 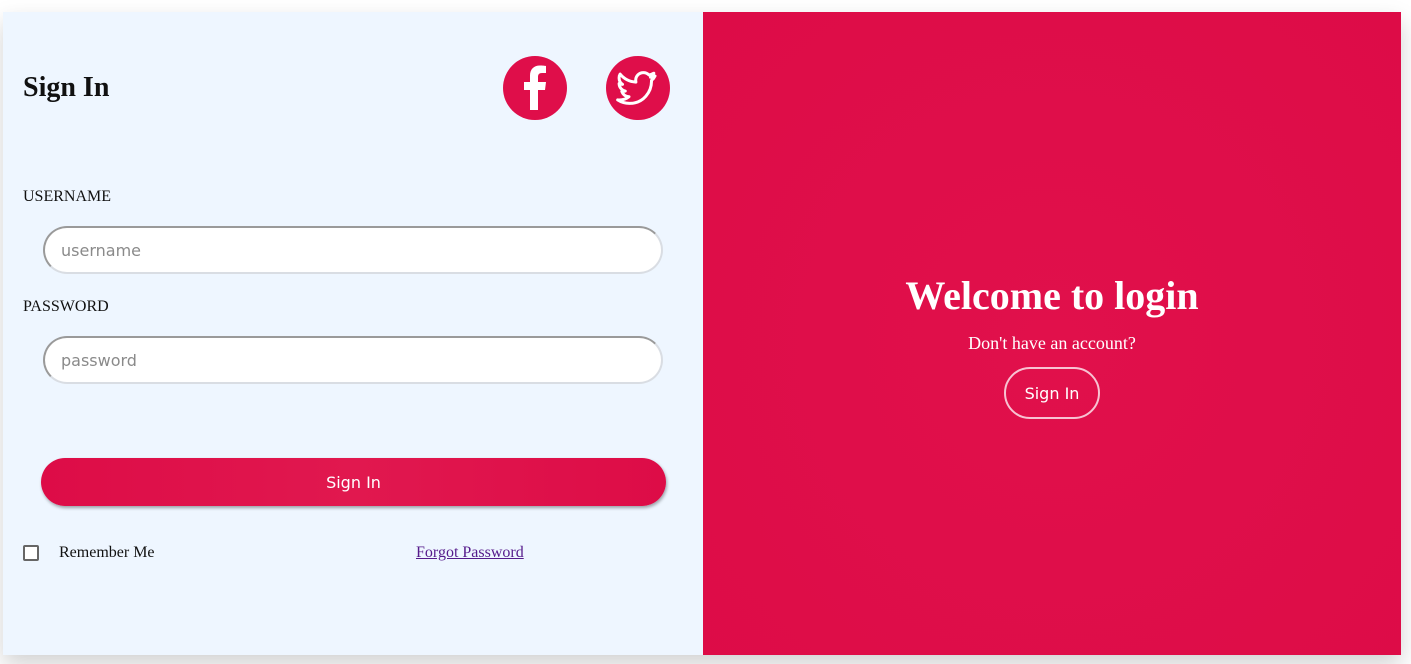 I want to click on facebook-icon, so click(x=535, y=87).